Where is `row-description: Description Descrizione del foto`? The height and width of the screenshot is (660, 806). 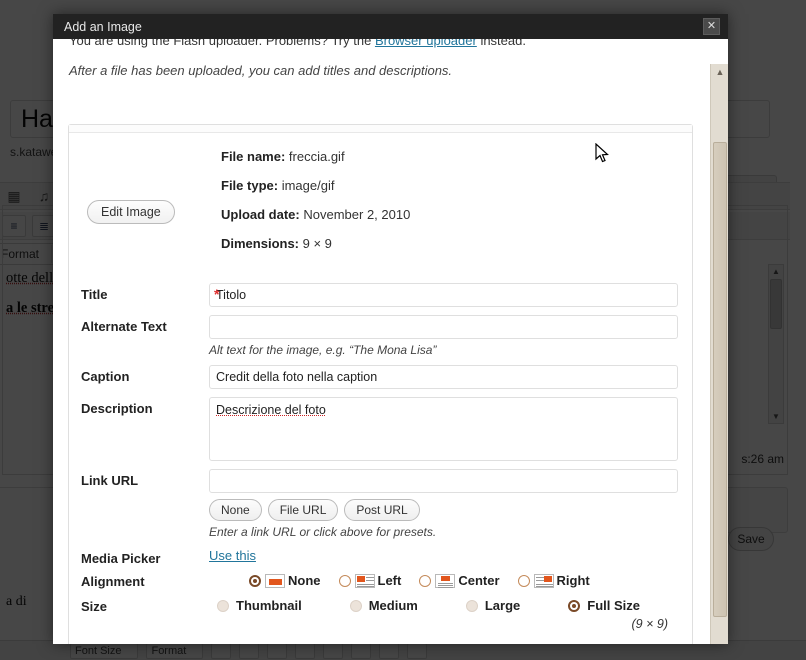 row-description: Description Descrizione del foto is located at coordinates (380, 429).